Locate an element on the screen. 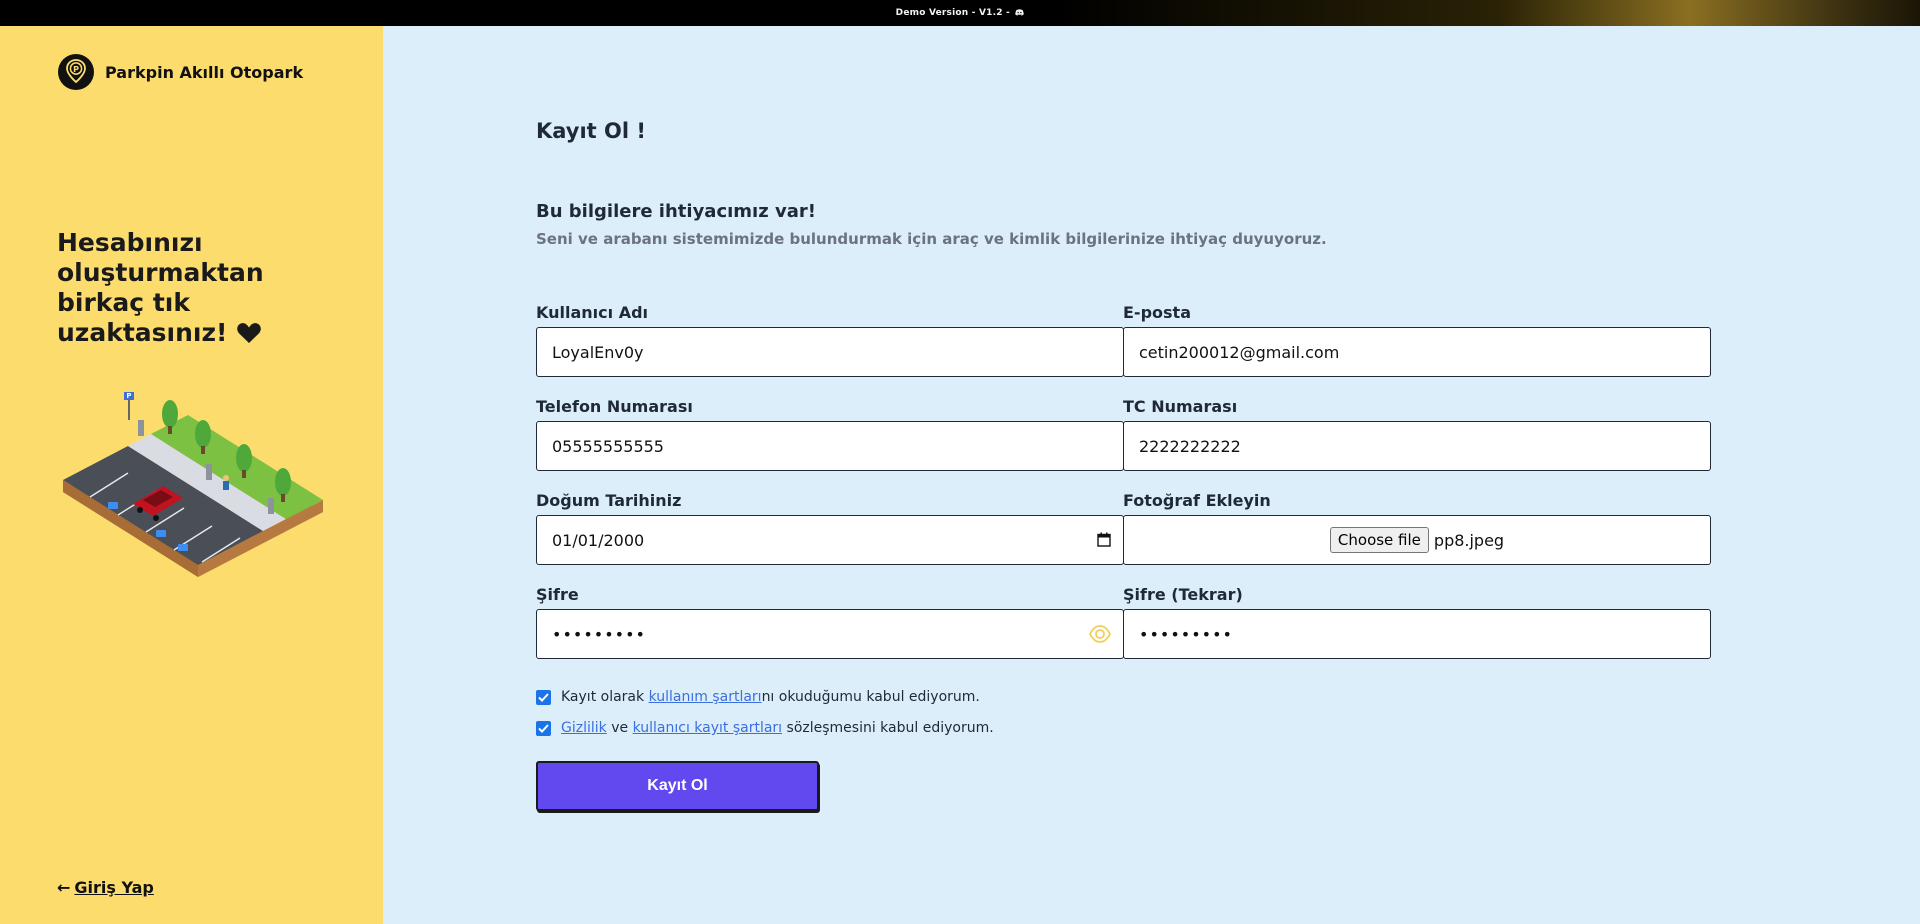  terms-checkbox is located at coordinates (543, 697).